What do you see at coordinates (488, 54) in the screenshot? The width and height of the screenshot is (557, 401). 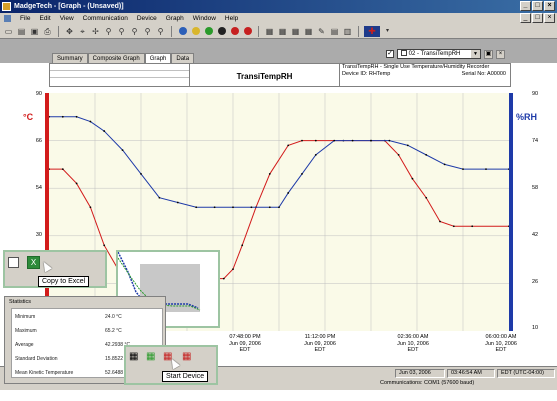 I see `add-channel-button: ▣` at bounding box center [488, 54].